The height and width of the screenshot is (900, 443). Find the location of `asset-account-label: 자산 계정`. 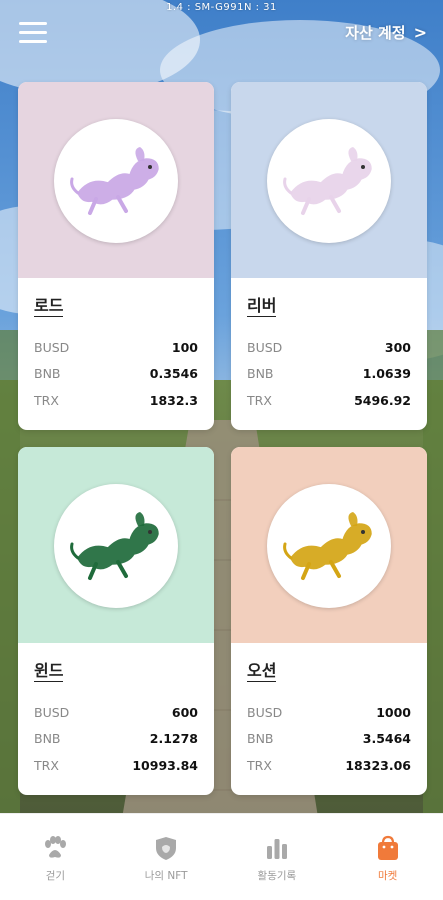

asset-account-label: 자산 계정 is located at coordinates (375, 33).